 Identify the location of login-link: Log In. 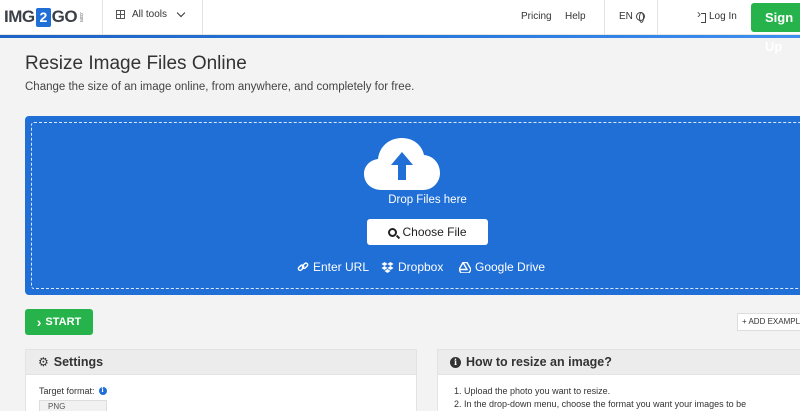
(717, 15).